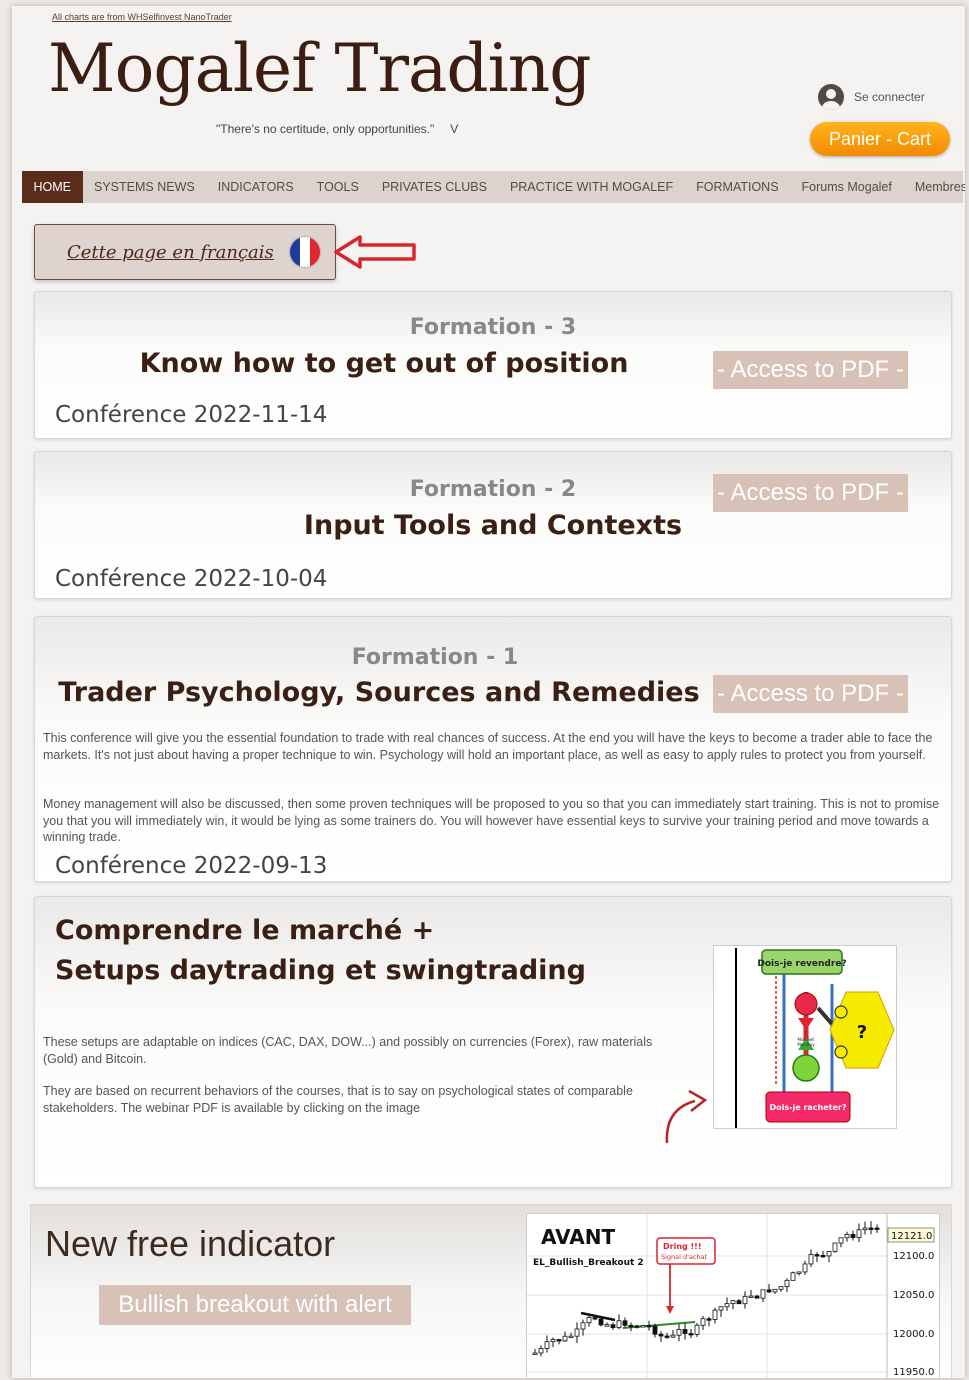  I want to click on chart-y-tick-4: 11950.0, so click(913, 1372).